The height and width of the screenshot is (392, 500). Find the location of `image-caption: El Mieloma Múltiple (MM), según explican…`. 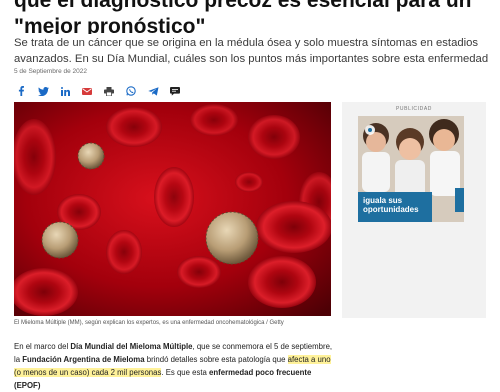

image-caption: El Mieloma Múltiple (MM), según explican… is located at coordinates (149, 323).